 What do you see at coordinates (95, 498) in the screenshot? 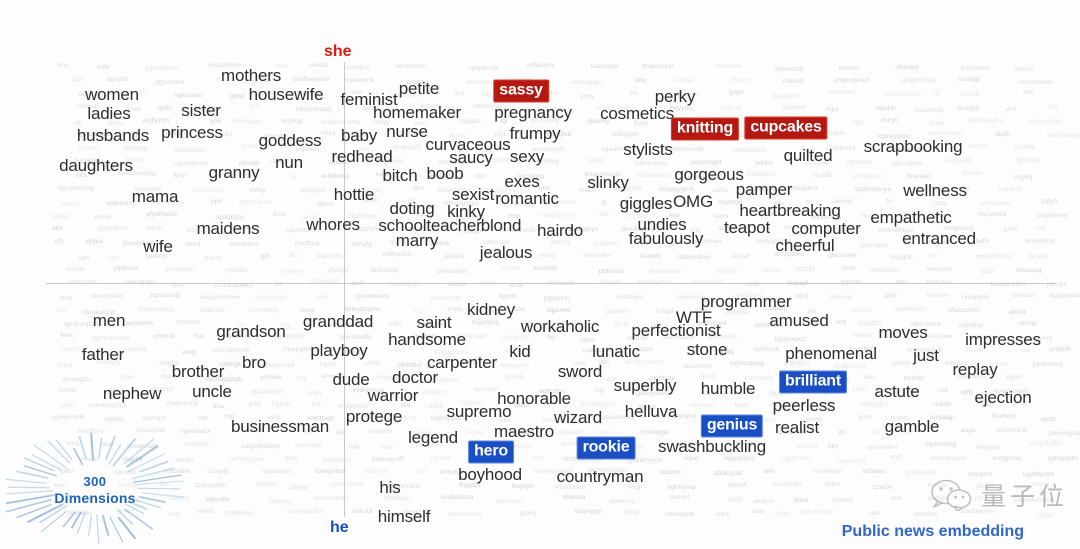
I see `dimensions-badge-unit: Dimensions` at bounding box center [95, 498].